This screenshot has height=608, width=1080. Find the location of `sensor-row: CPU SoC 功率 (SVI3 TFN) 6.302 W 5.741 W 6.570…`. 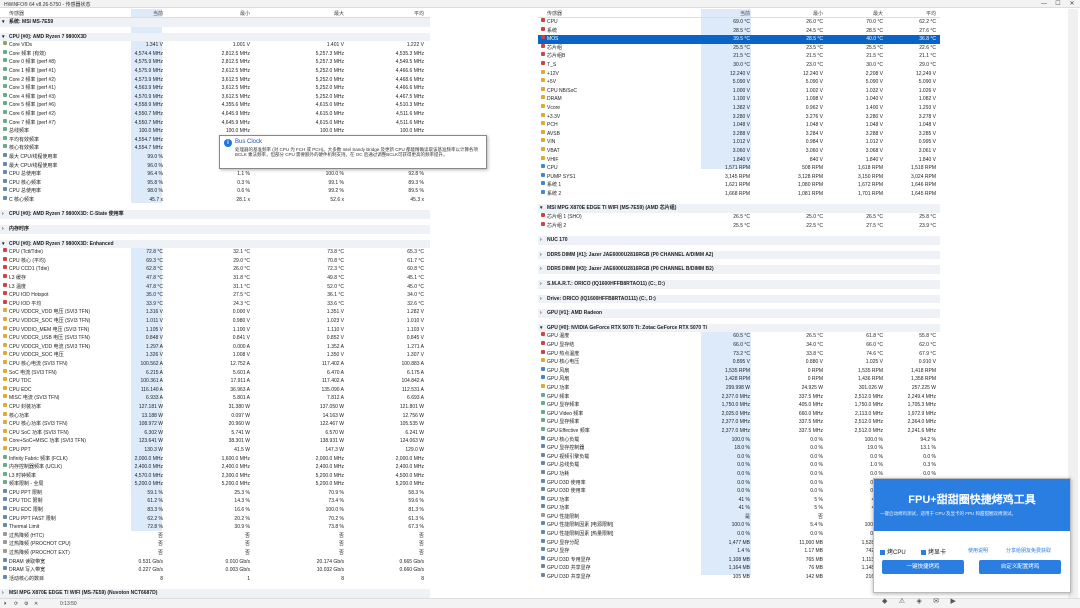

sensor-row: CPU SoC 功率 (SVI3 TFN) 6.302 W 5.741 W 6.570… is located at coordinates (215, 433).